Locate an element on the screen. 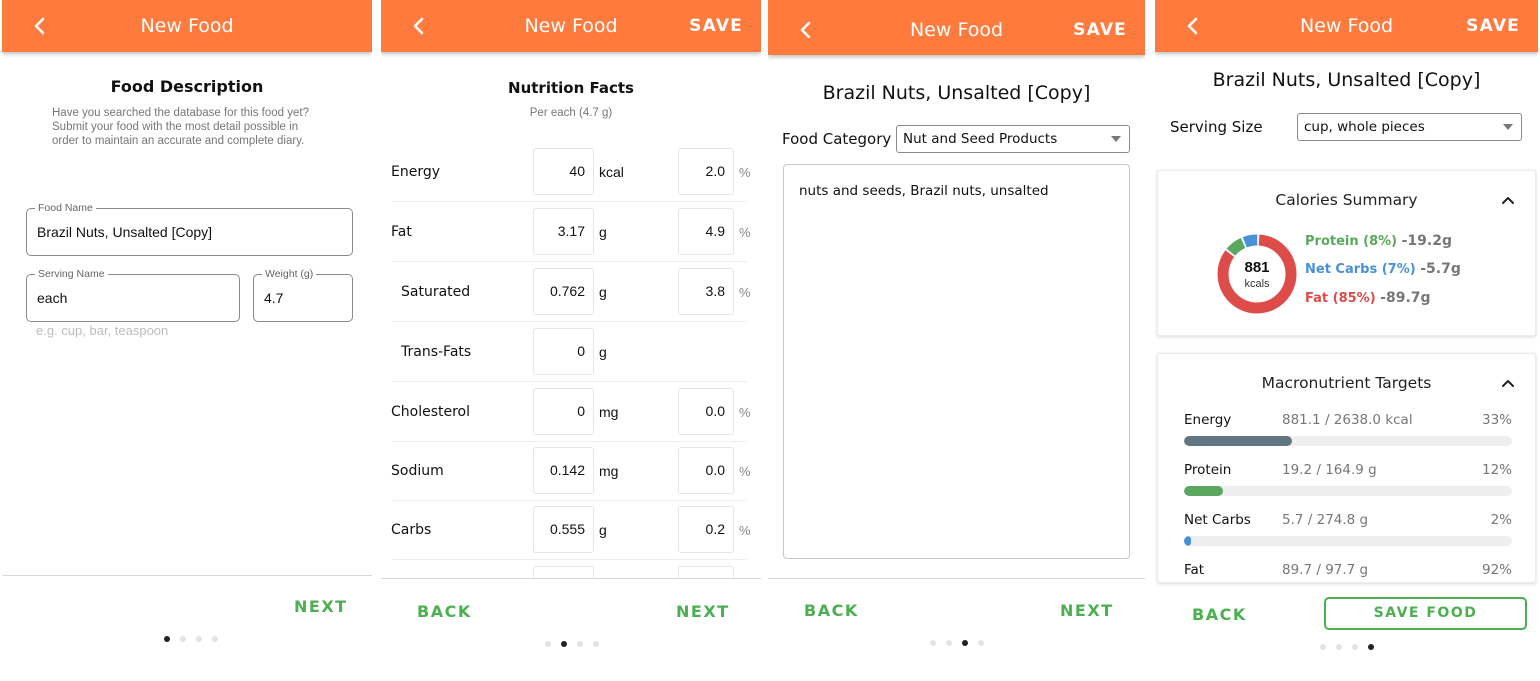  food-category-select: Nut and Seed Products is located at coordinates (1013, 139).